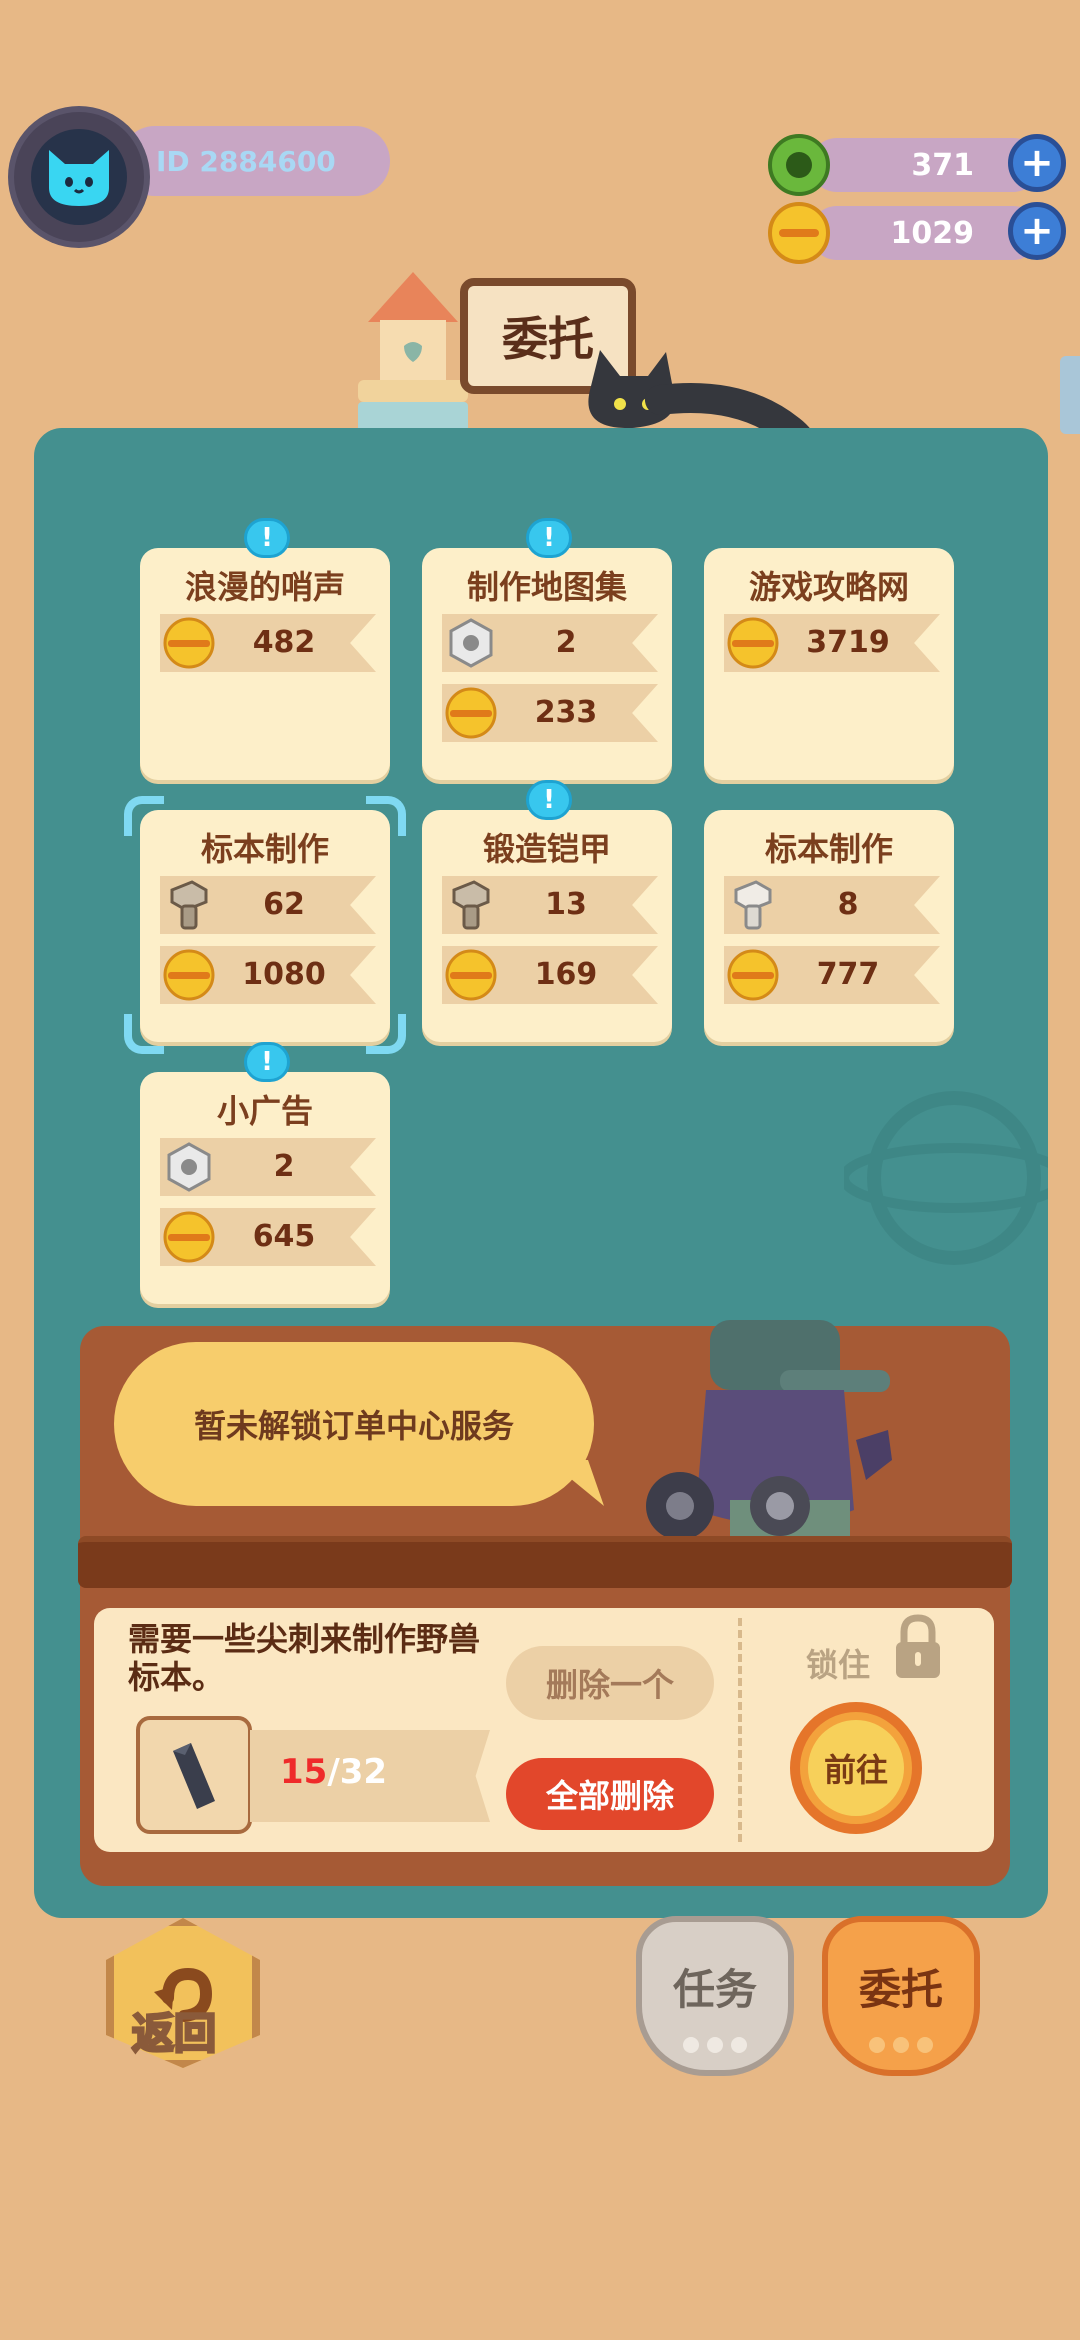 This screenshot has width=1080, height=2340. I want to click on reward-value: 169, so click(566, 974).